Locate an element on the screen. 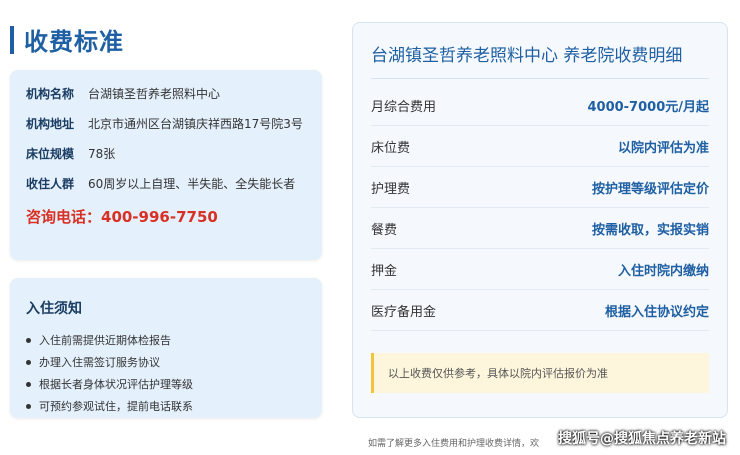 This screenshot has height=455, width=740. fee-label: 月综合费用 is located at coordinates (404, 107).